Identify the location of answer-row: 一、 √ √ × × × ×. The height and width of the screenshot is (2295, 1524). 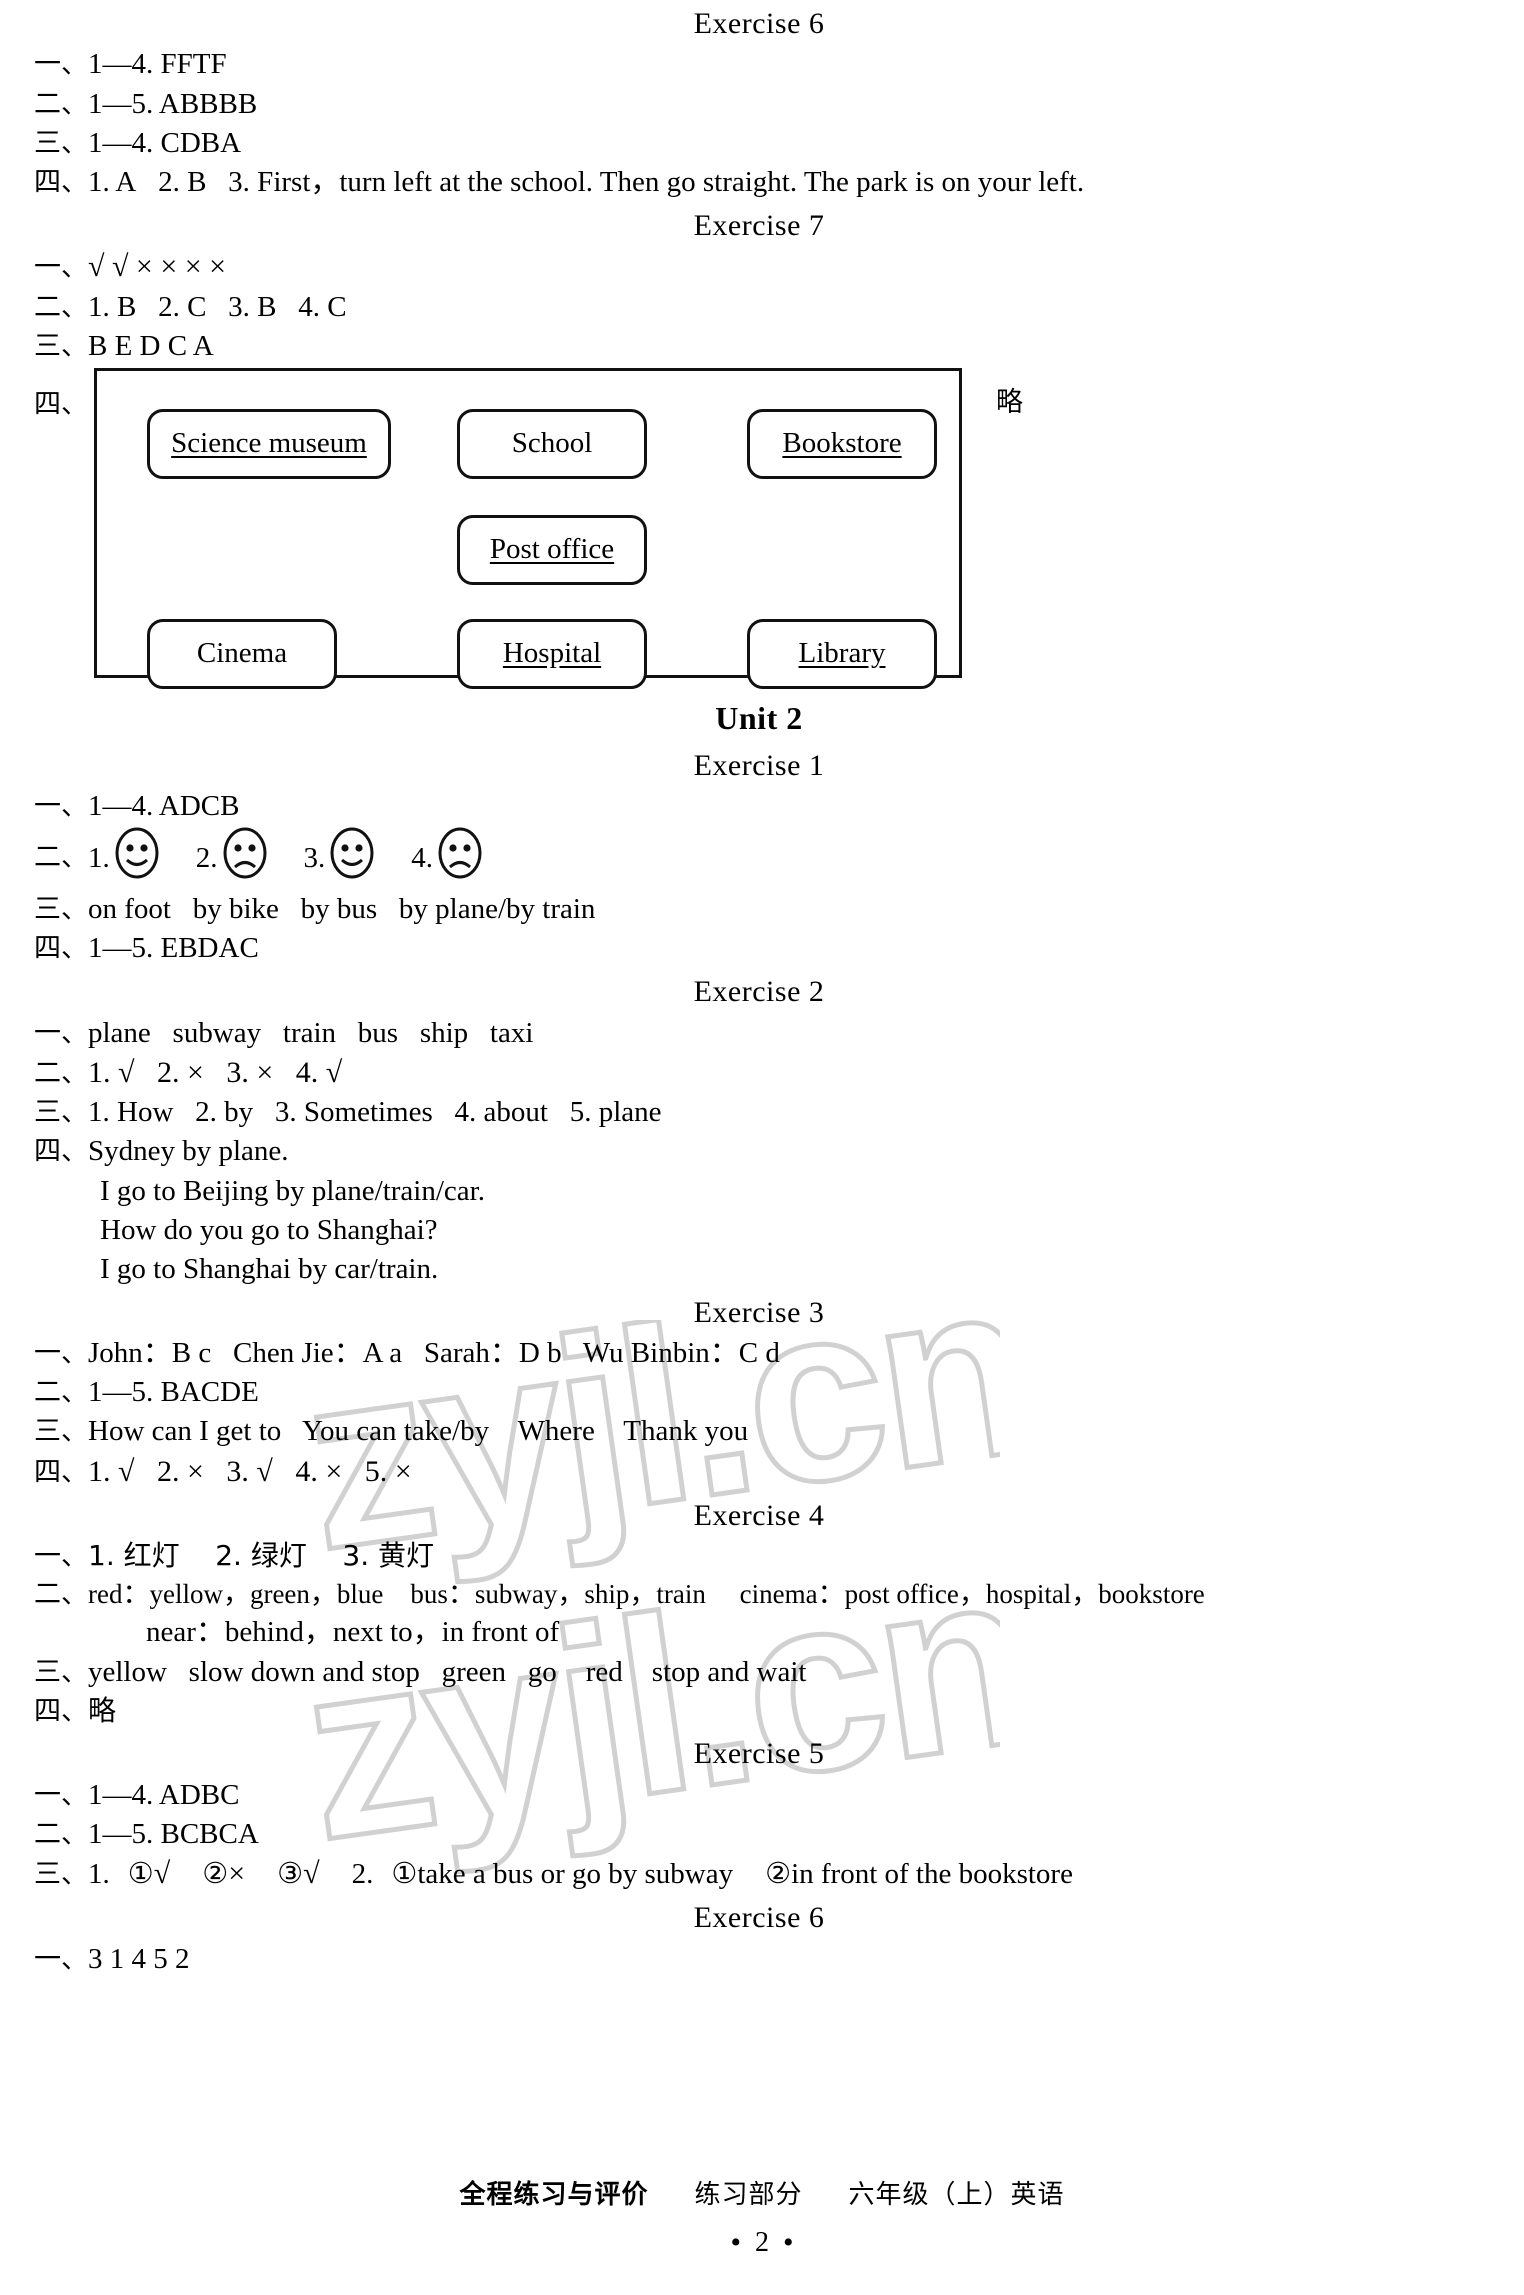
(759, 267).